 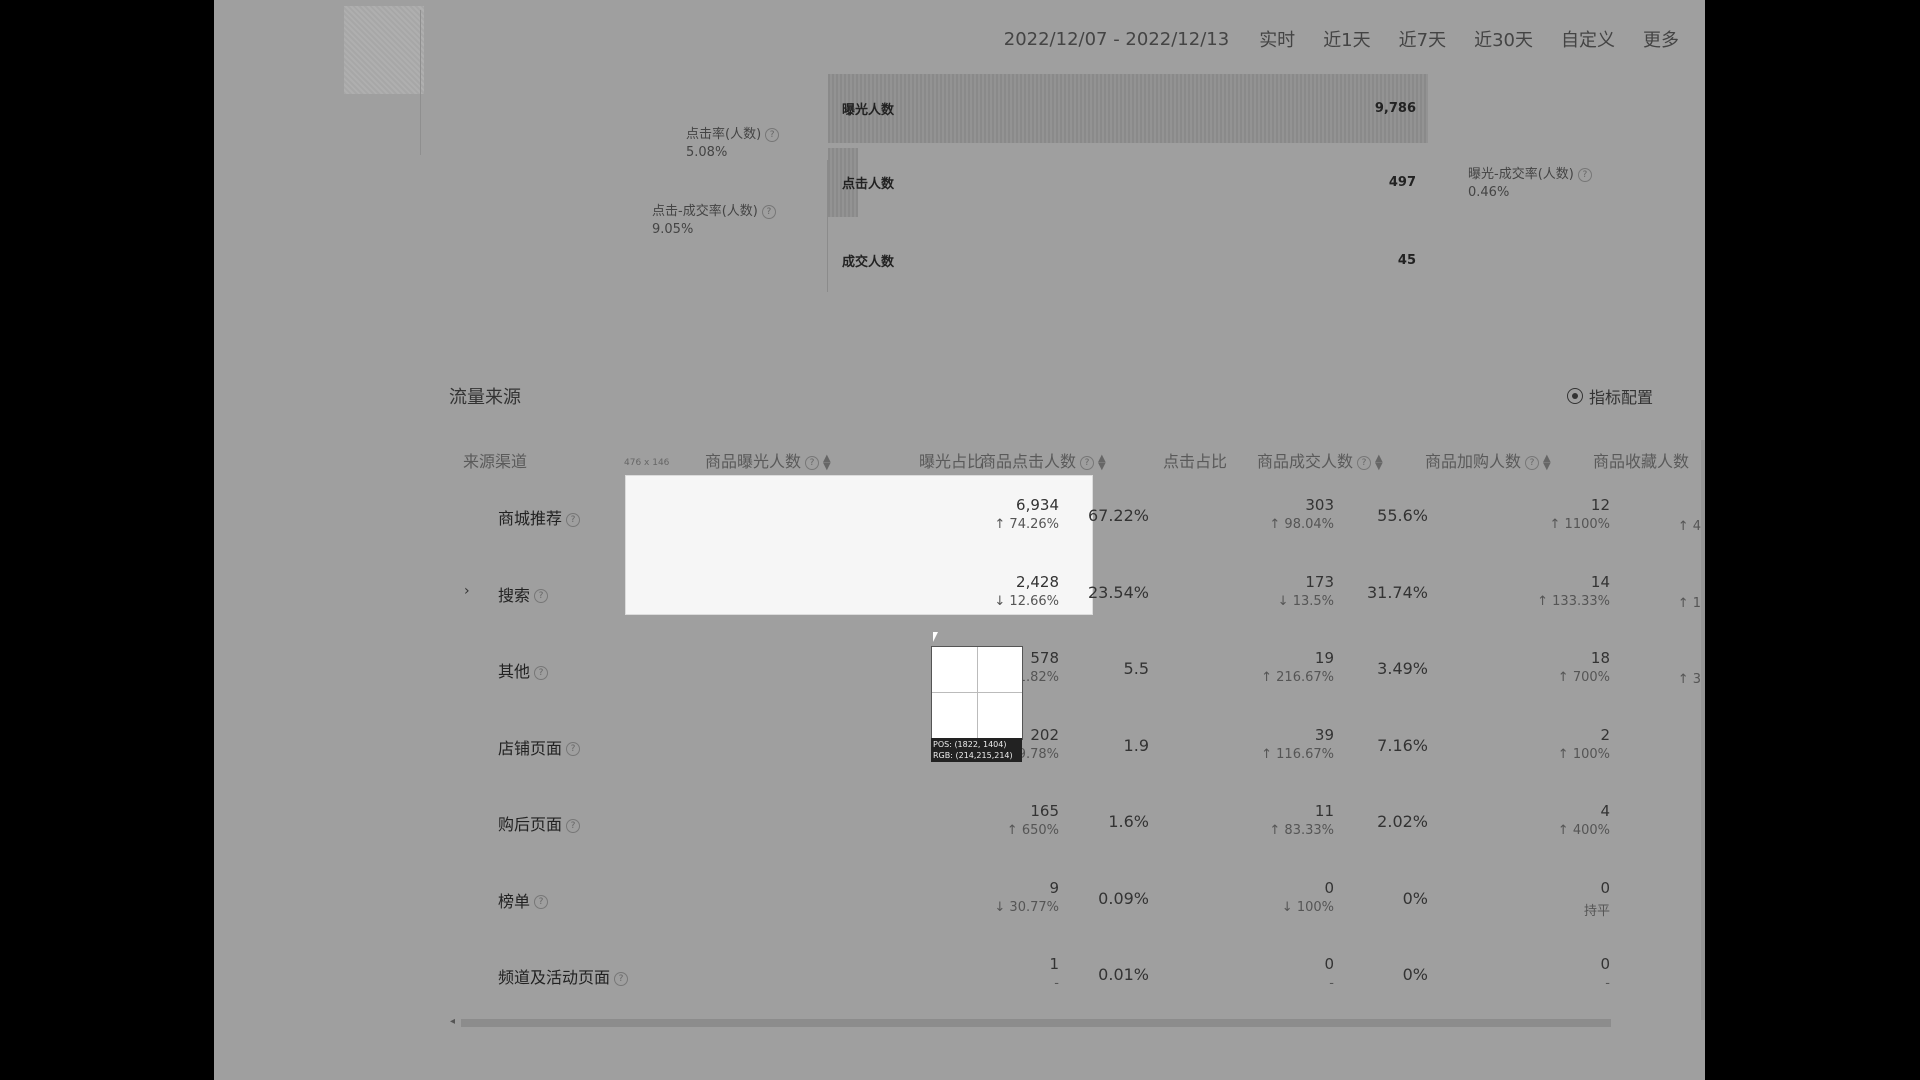 I want to click on click-to-deal-value: 9.05%, so click(x=673, y=229).